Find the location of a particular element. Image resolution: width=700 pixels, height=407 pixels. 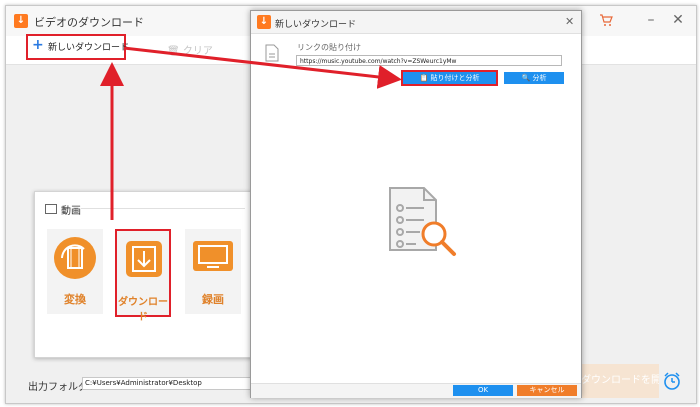

film-convert-icon is located at coordinates (75, 258).